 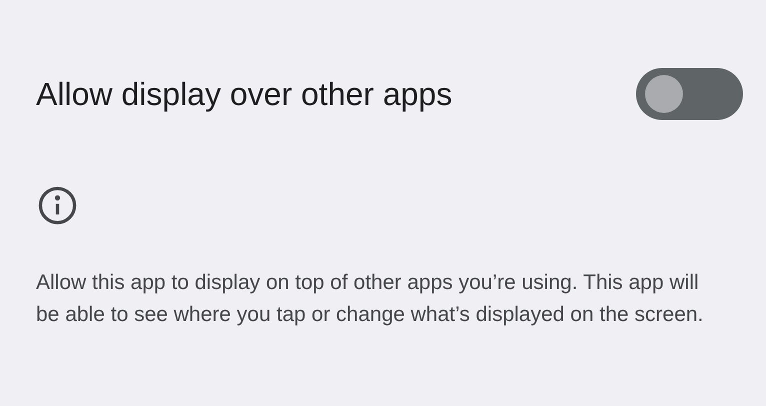 What do you see at coordinates (244, 94) in the screenshot?
I see `setting-title: Allow display over other apps` at bounding box center [244, 94].